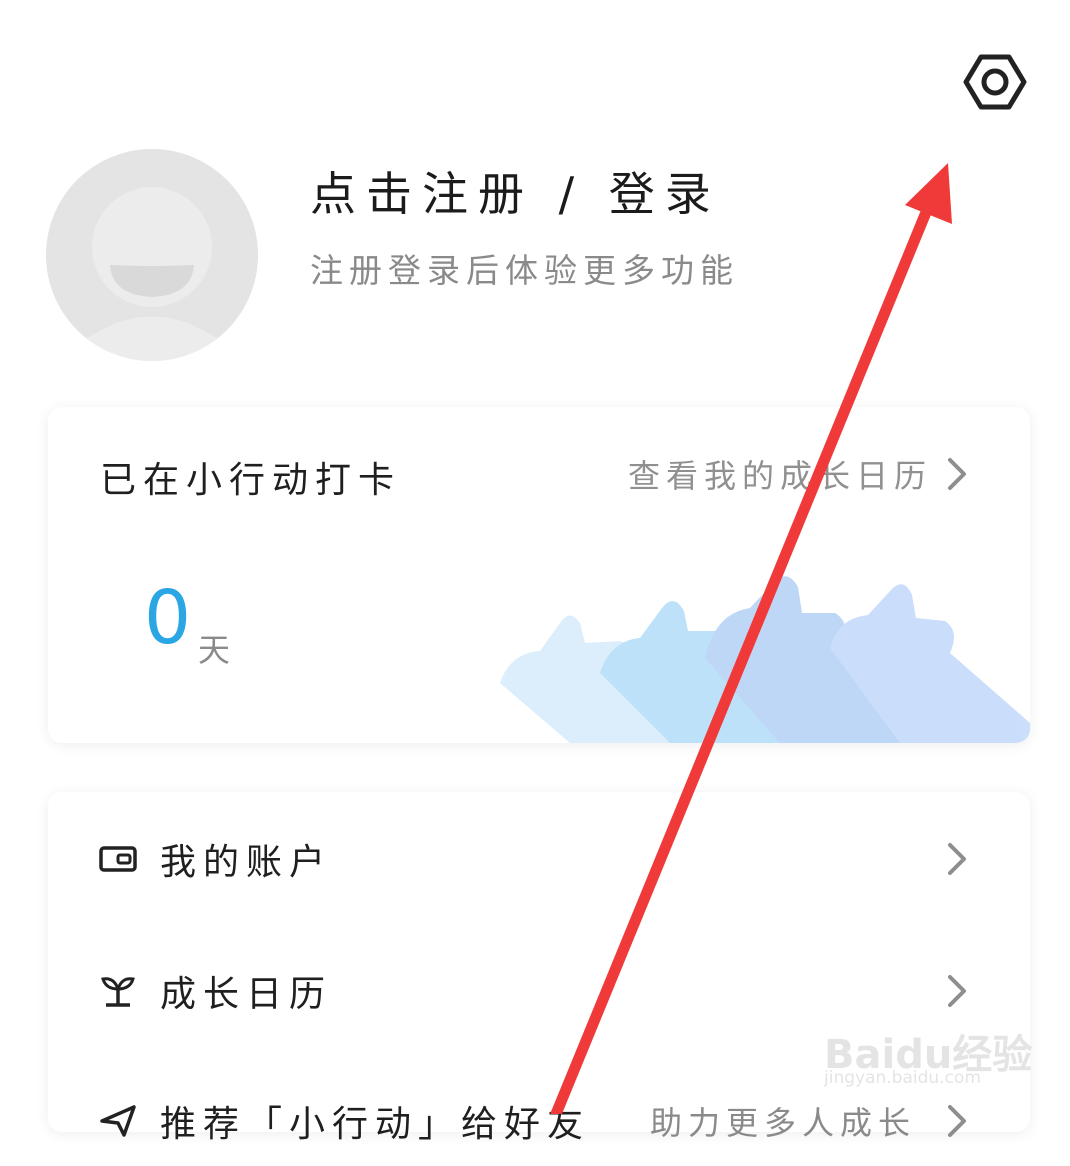  Describe the element at coordinates (779, 476) in the screenshot. I see `calendar-link-label: 查看我的成长日历` at that location.